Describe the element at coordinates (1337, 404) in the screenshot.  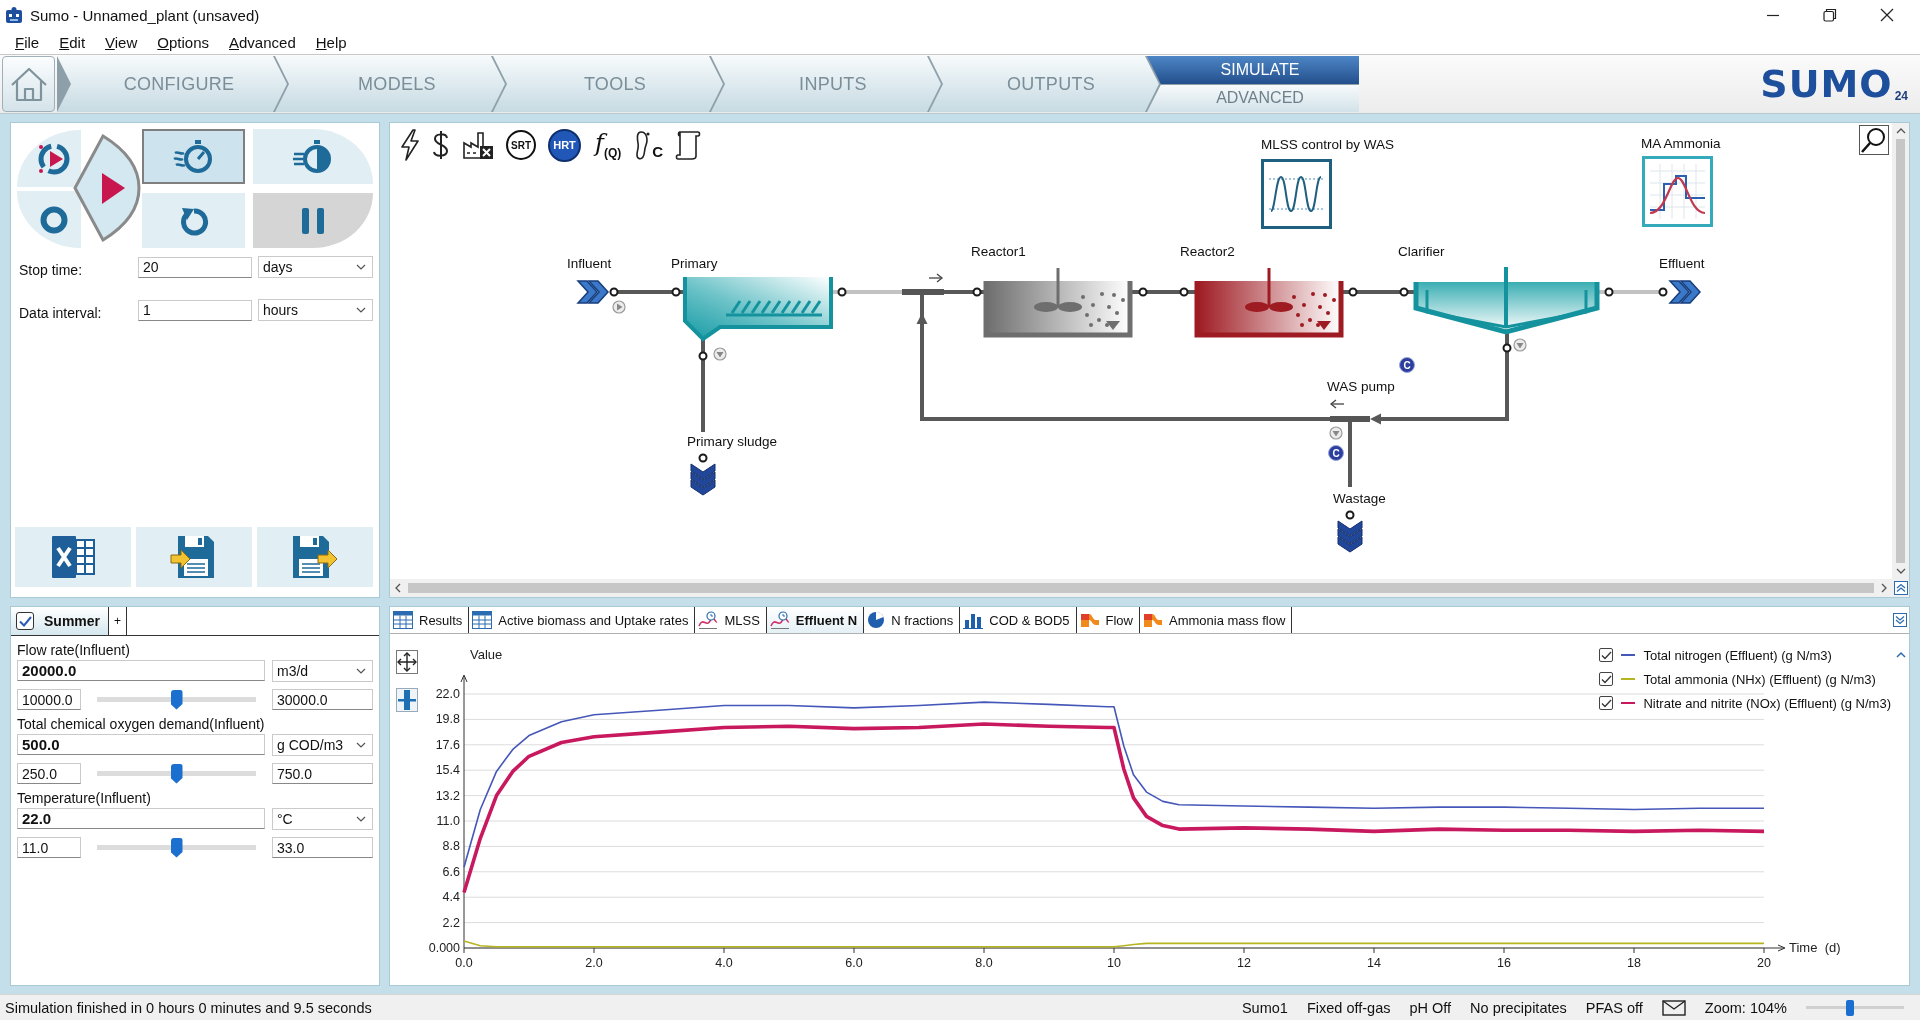
I see `arrow-icon` at that location.